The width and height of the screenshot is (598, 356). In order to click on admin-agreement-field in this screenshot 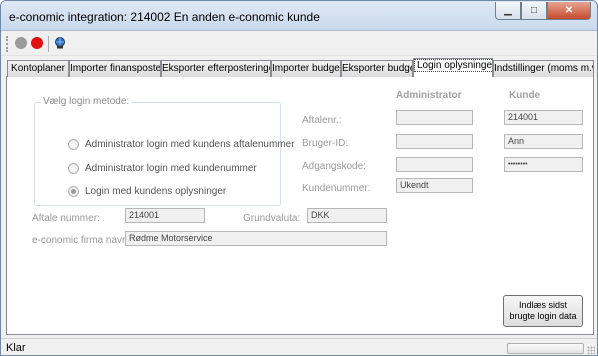, I will do `click(434, 117)`.